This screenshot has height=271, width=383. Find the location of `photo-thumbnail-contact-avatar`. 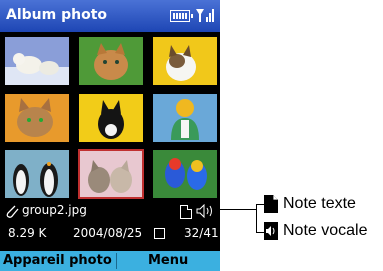

photo-thumbnail-contact-avatar is located at coordinates (185, 118).